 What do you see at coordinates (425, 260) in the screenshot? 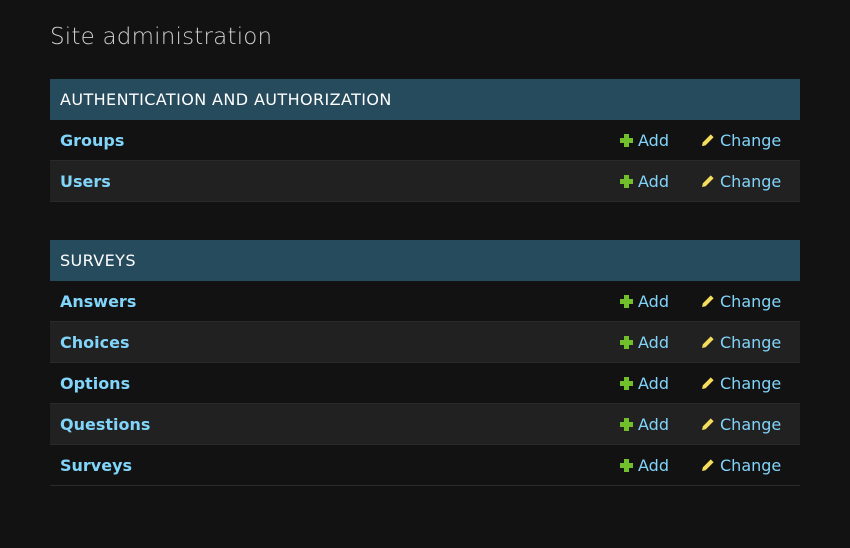
I see `module-caption: SURVEYS` at bounding box center [425, 260].